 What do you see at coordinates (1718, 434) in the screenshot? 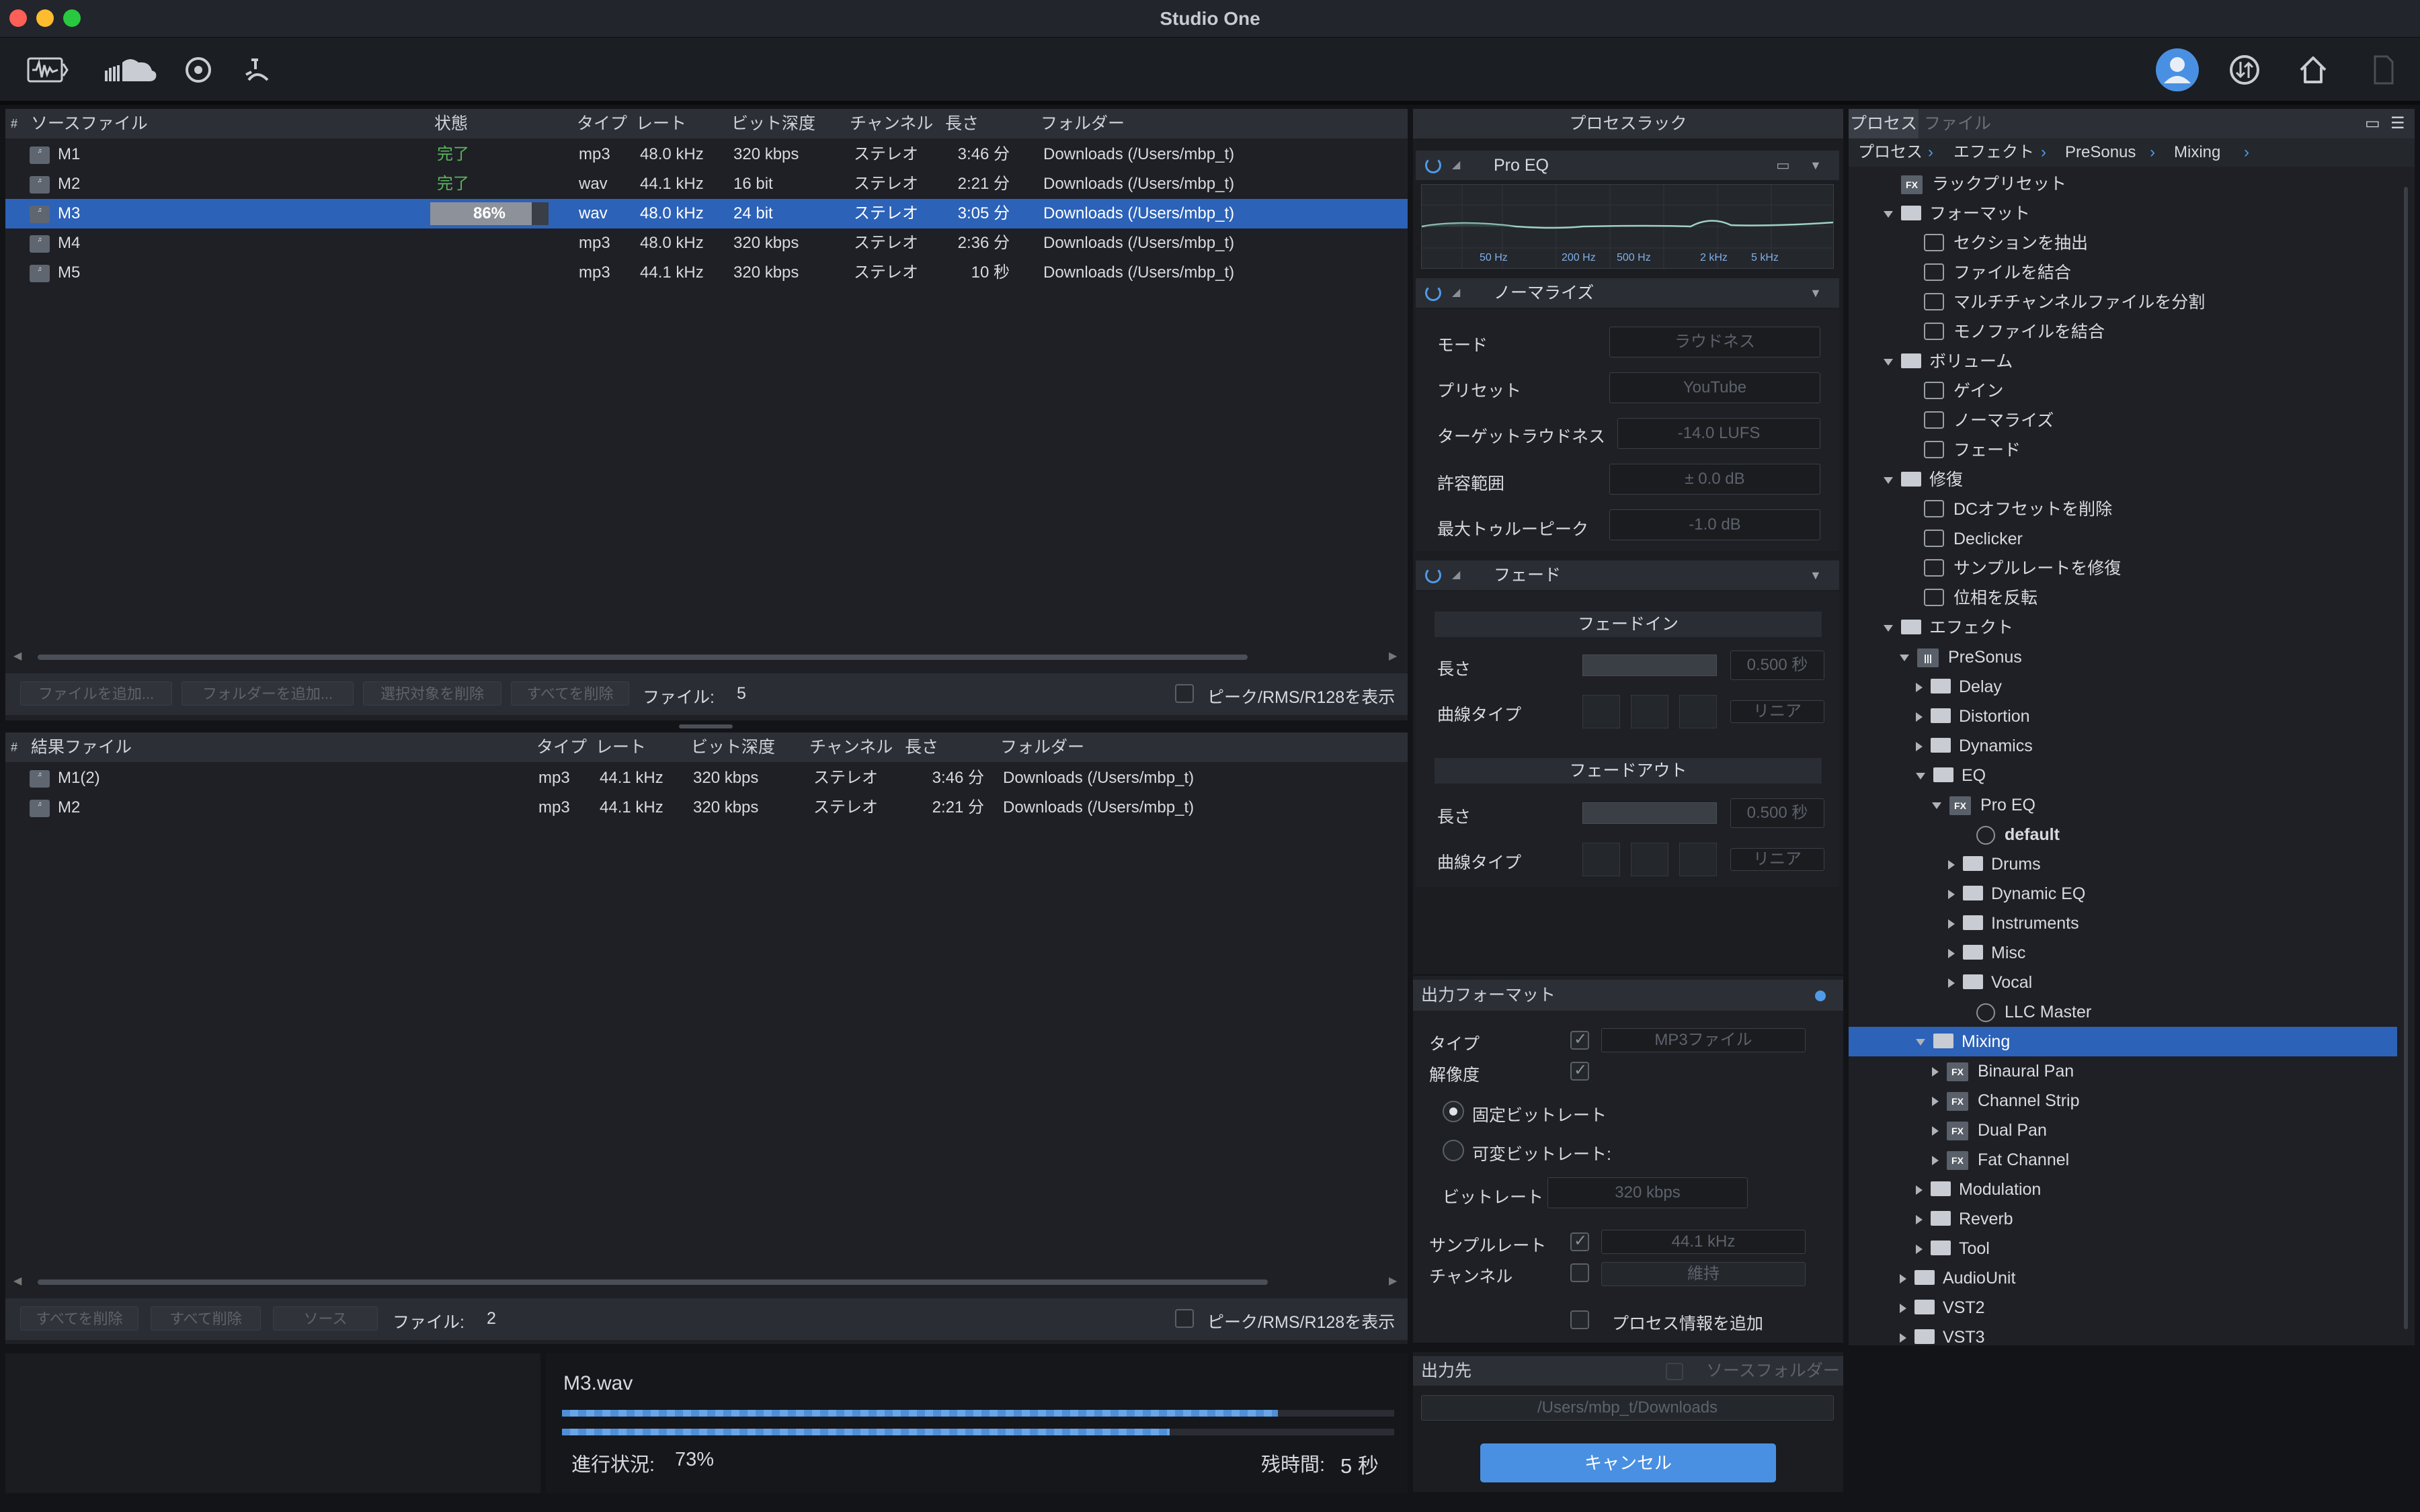
I see `target-loudness-field: -14.0 LUFS` at bounding box center [1718, 434].